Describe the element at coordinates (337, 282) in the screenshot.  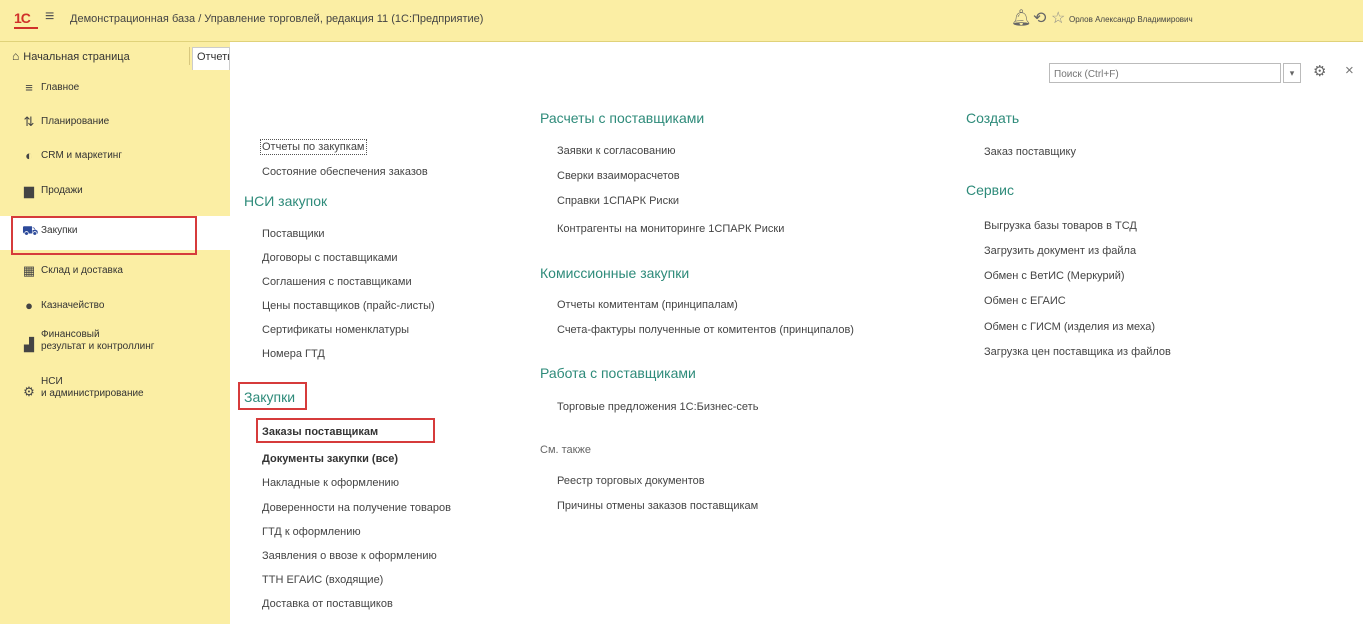
I see `link-supplier-agreements: Соглашения с поставщиками` at that location.